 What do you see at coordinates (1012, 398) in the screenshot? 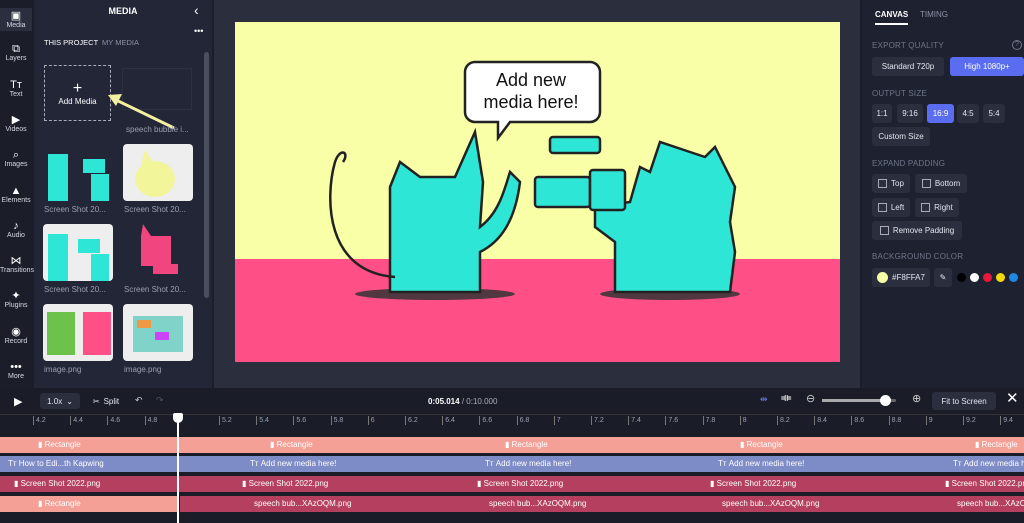
I see `close-icon: ✕` at bounding box center [1012, 398].